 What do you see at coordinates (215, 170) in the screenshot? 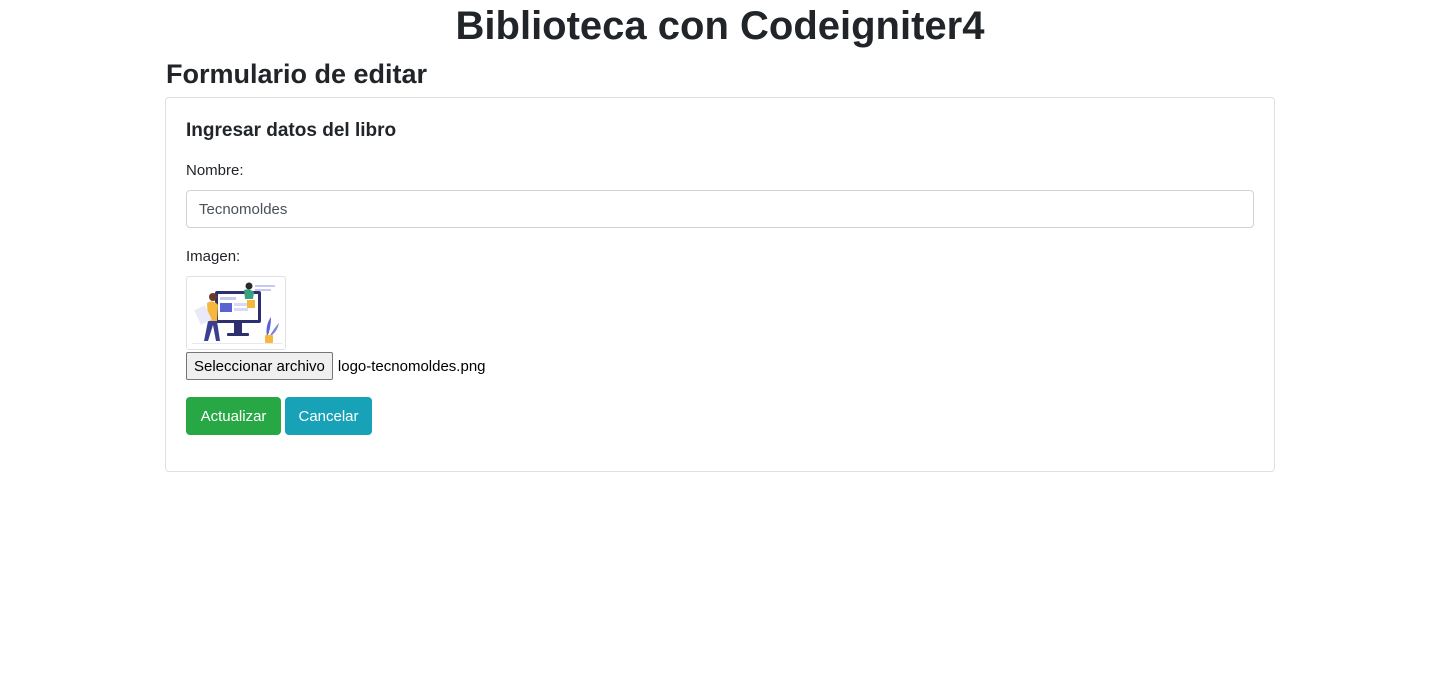
I see `nombre-label: Nombre:` at bounding box center [215, 170].